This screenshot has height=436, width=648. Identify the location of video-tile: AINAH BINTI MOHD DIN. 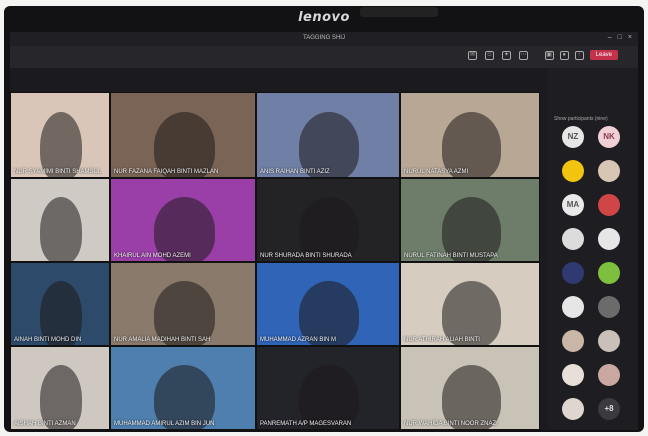
(60, 304).